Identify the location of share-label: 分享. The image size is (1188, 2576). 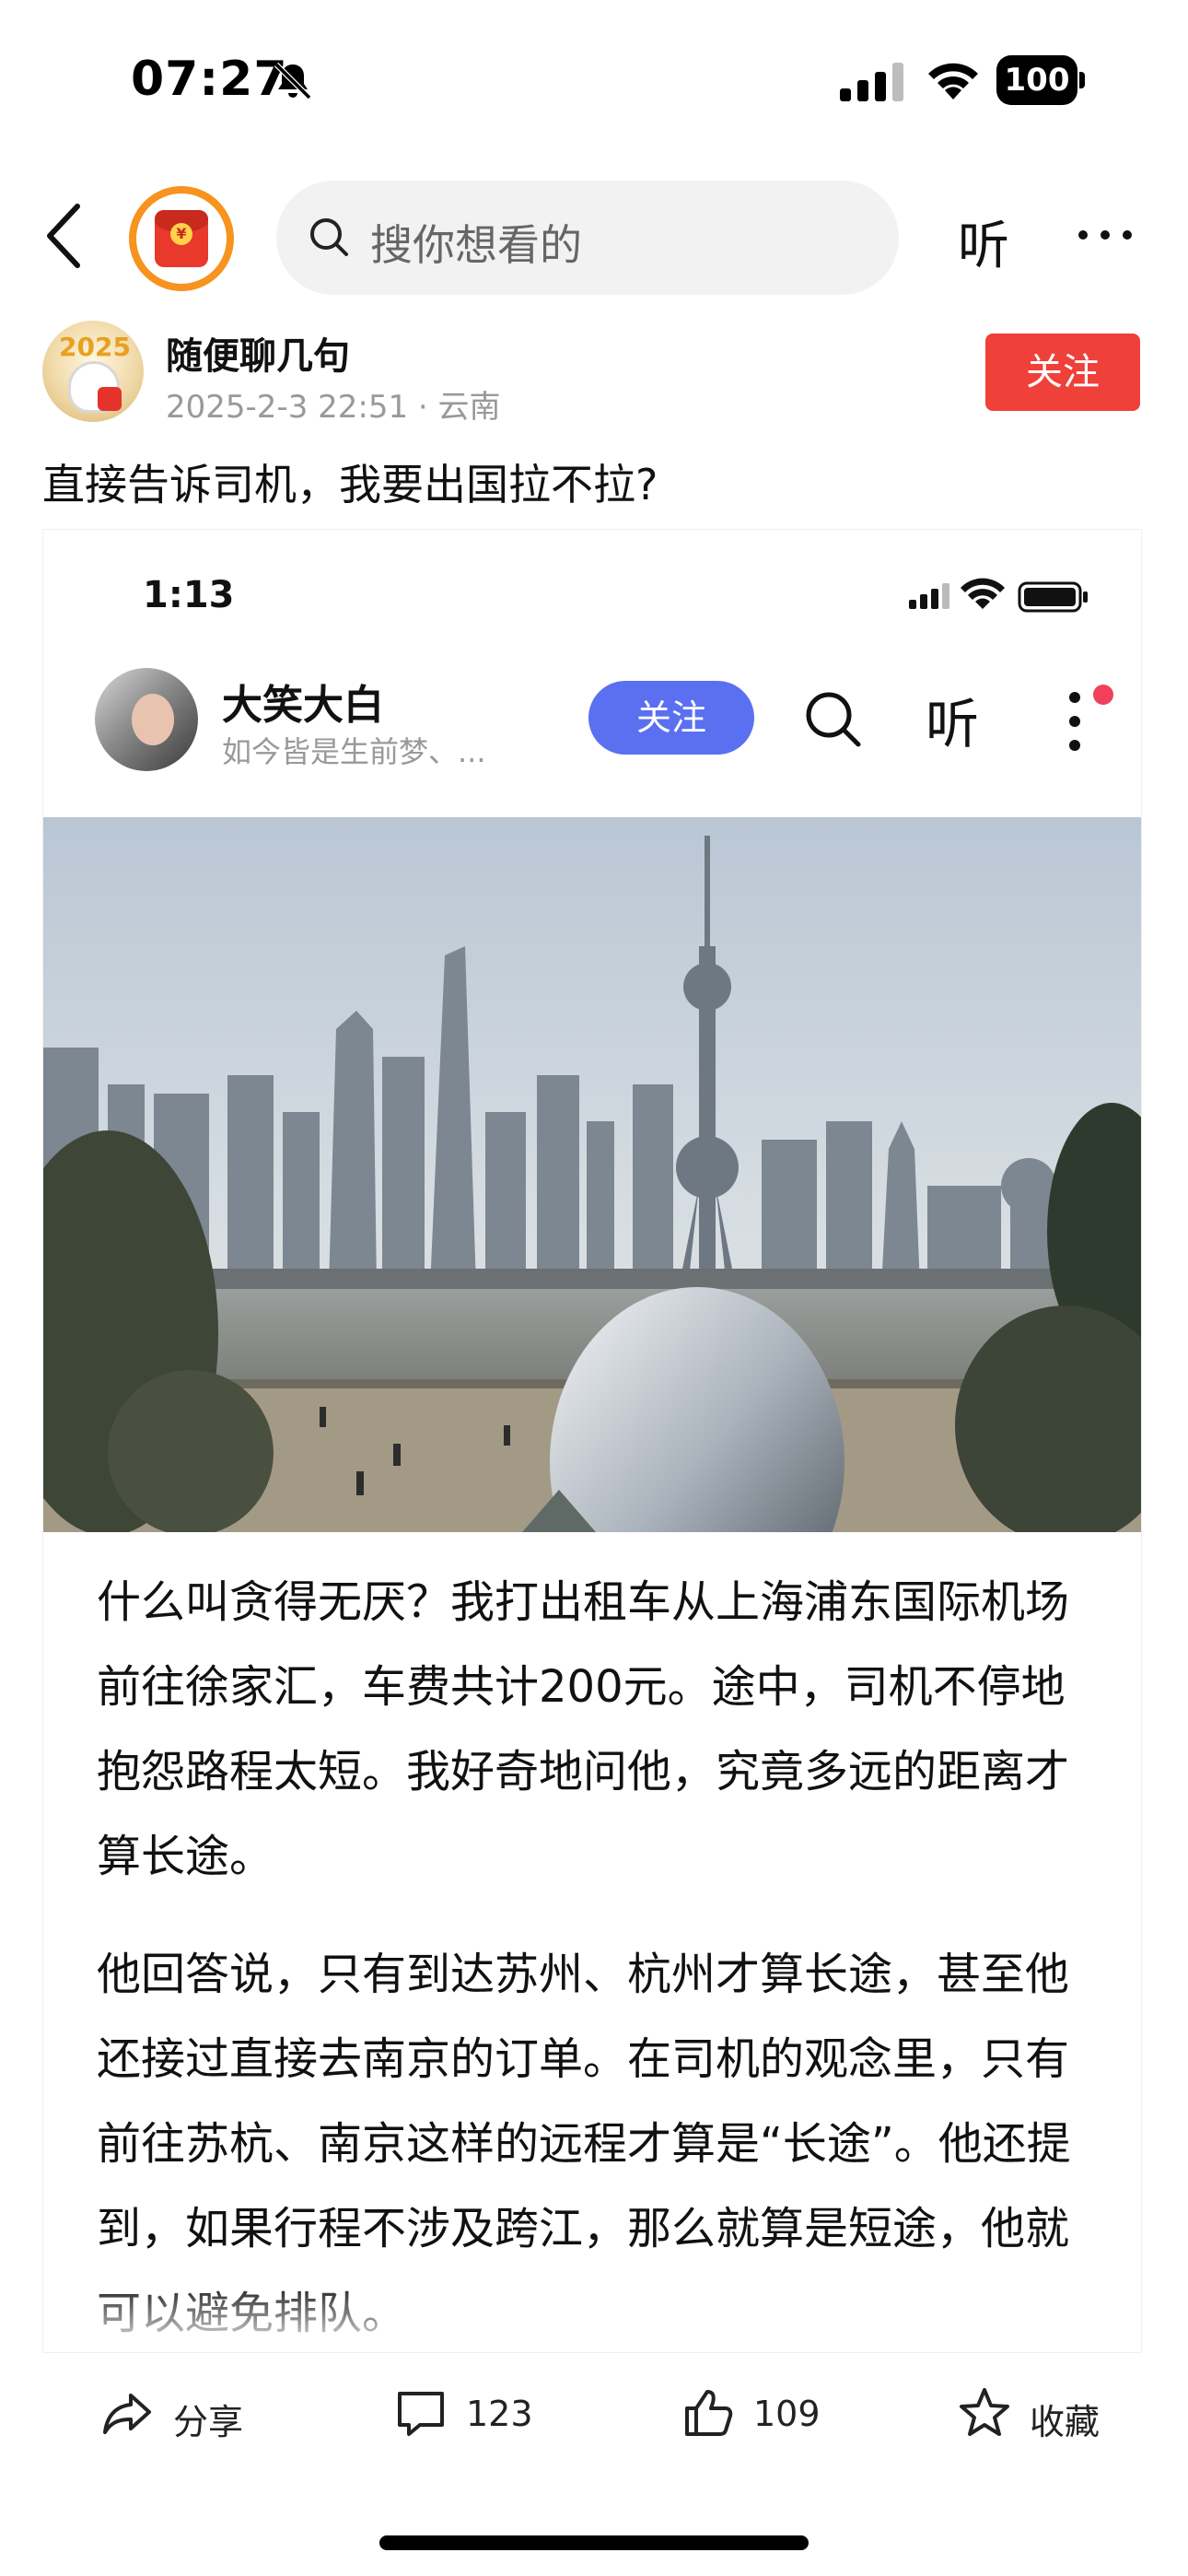
(208, 2422).